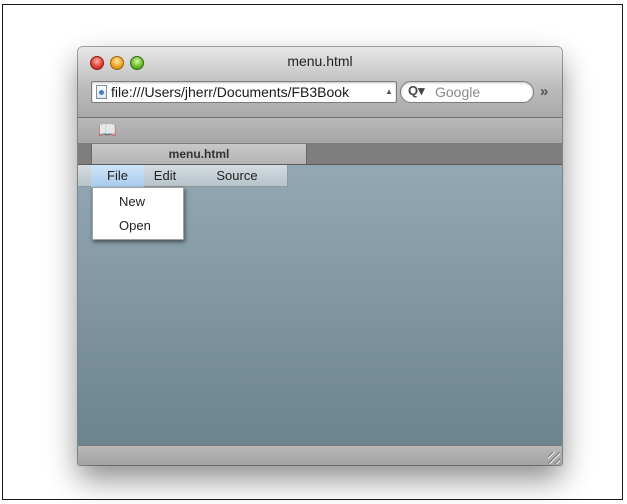 Image resolution: width=627 pixels, height=504 pixels. I want to click on address-text: file:///Users/jherr/Documents/FB3Book, so click(246, 92).